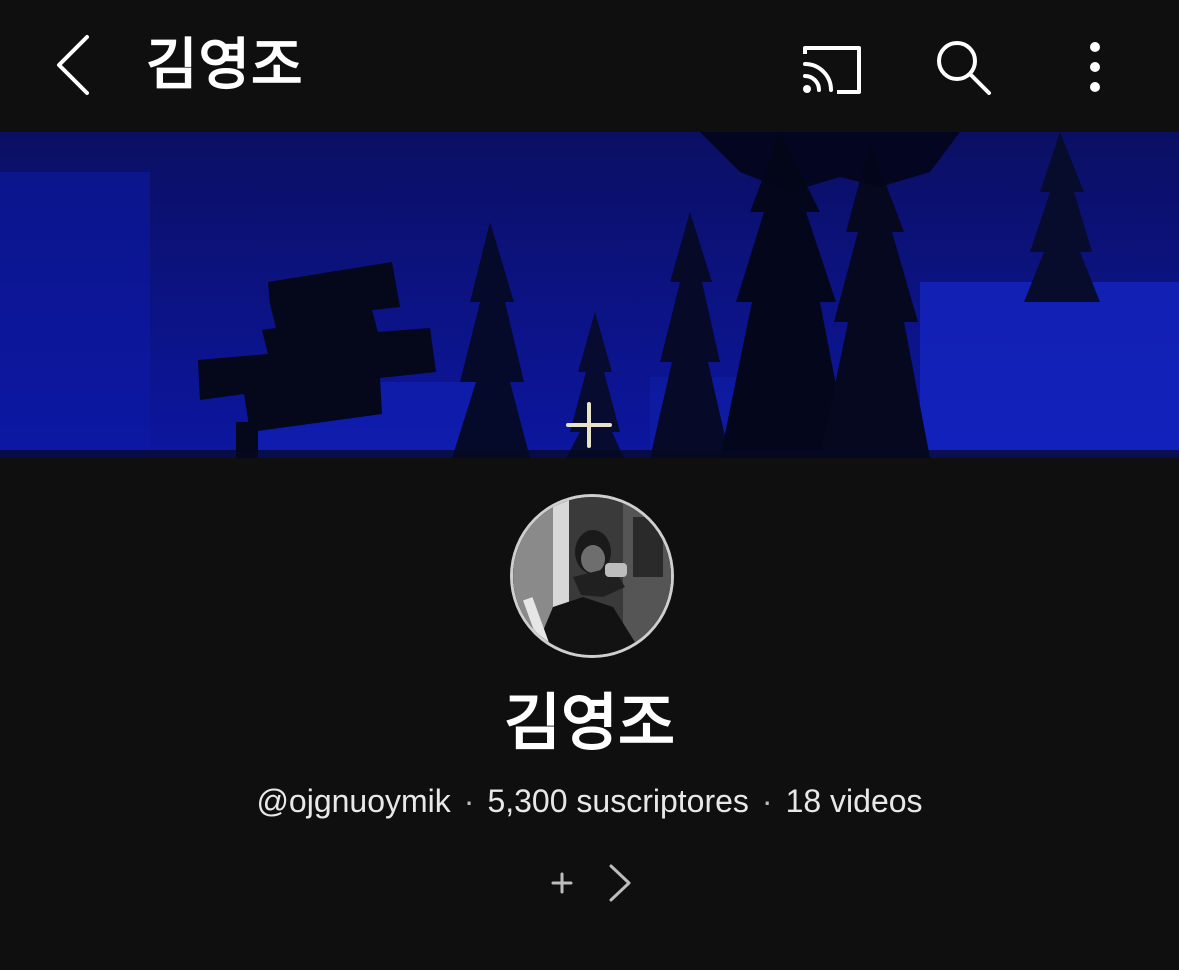  I want to click on chevron-right-icon, so click(620, 883).